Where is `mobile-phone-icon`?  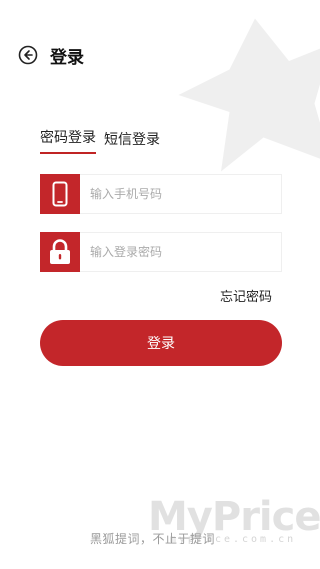 mobile-phone-icon is located at coordinates (60, 194).